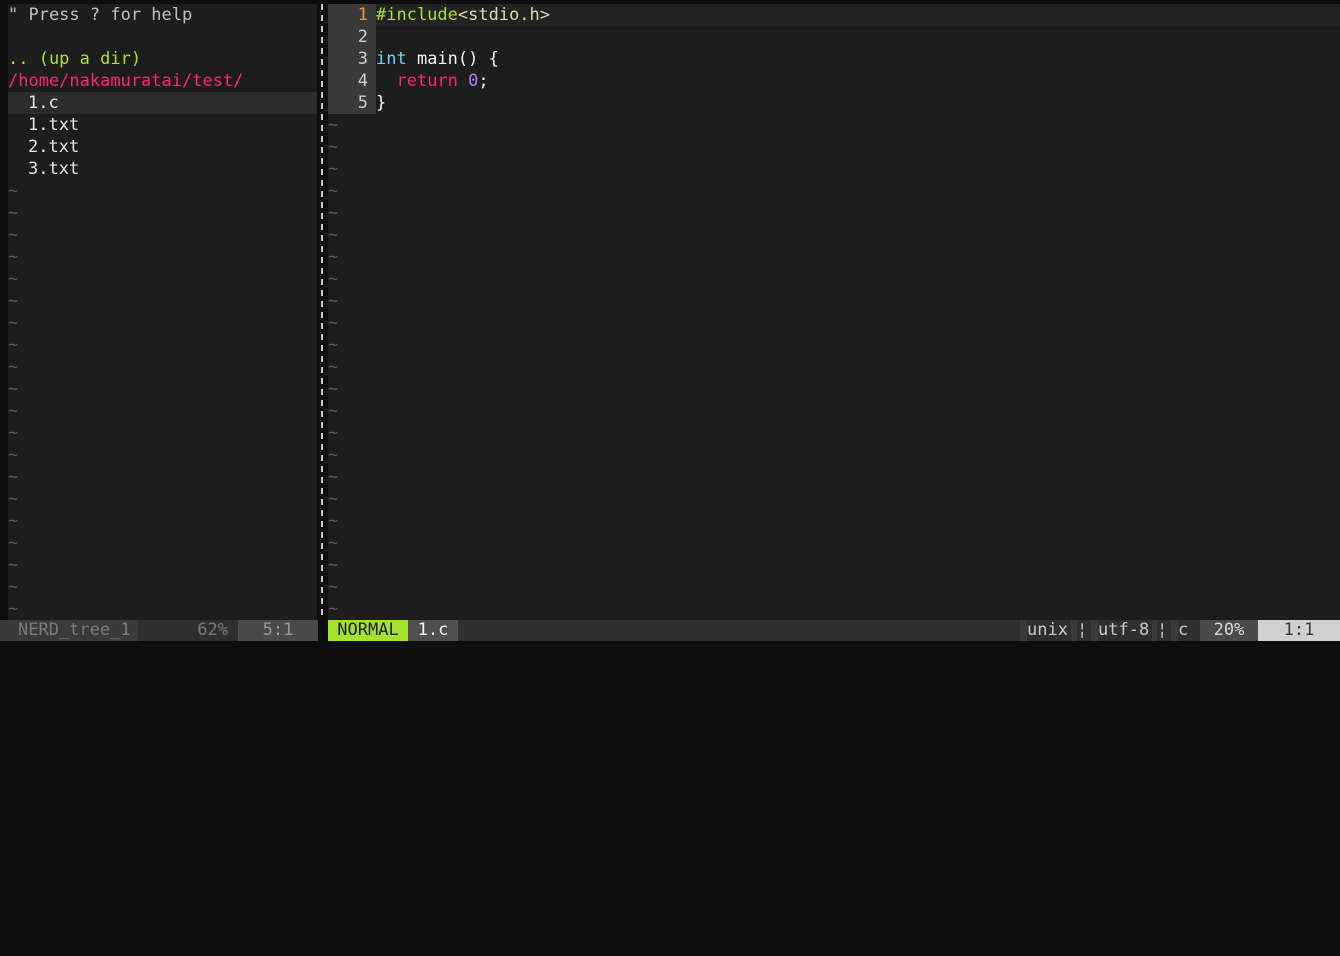  I want to click on up-dir-link: .. (up a dir), so click(162, 59).